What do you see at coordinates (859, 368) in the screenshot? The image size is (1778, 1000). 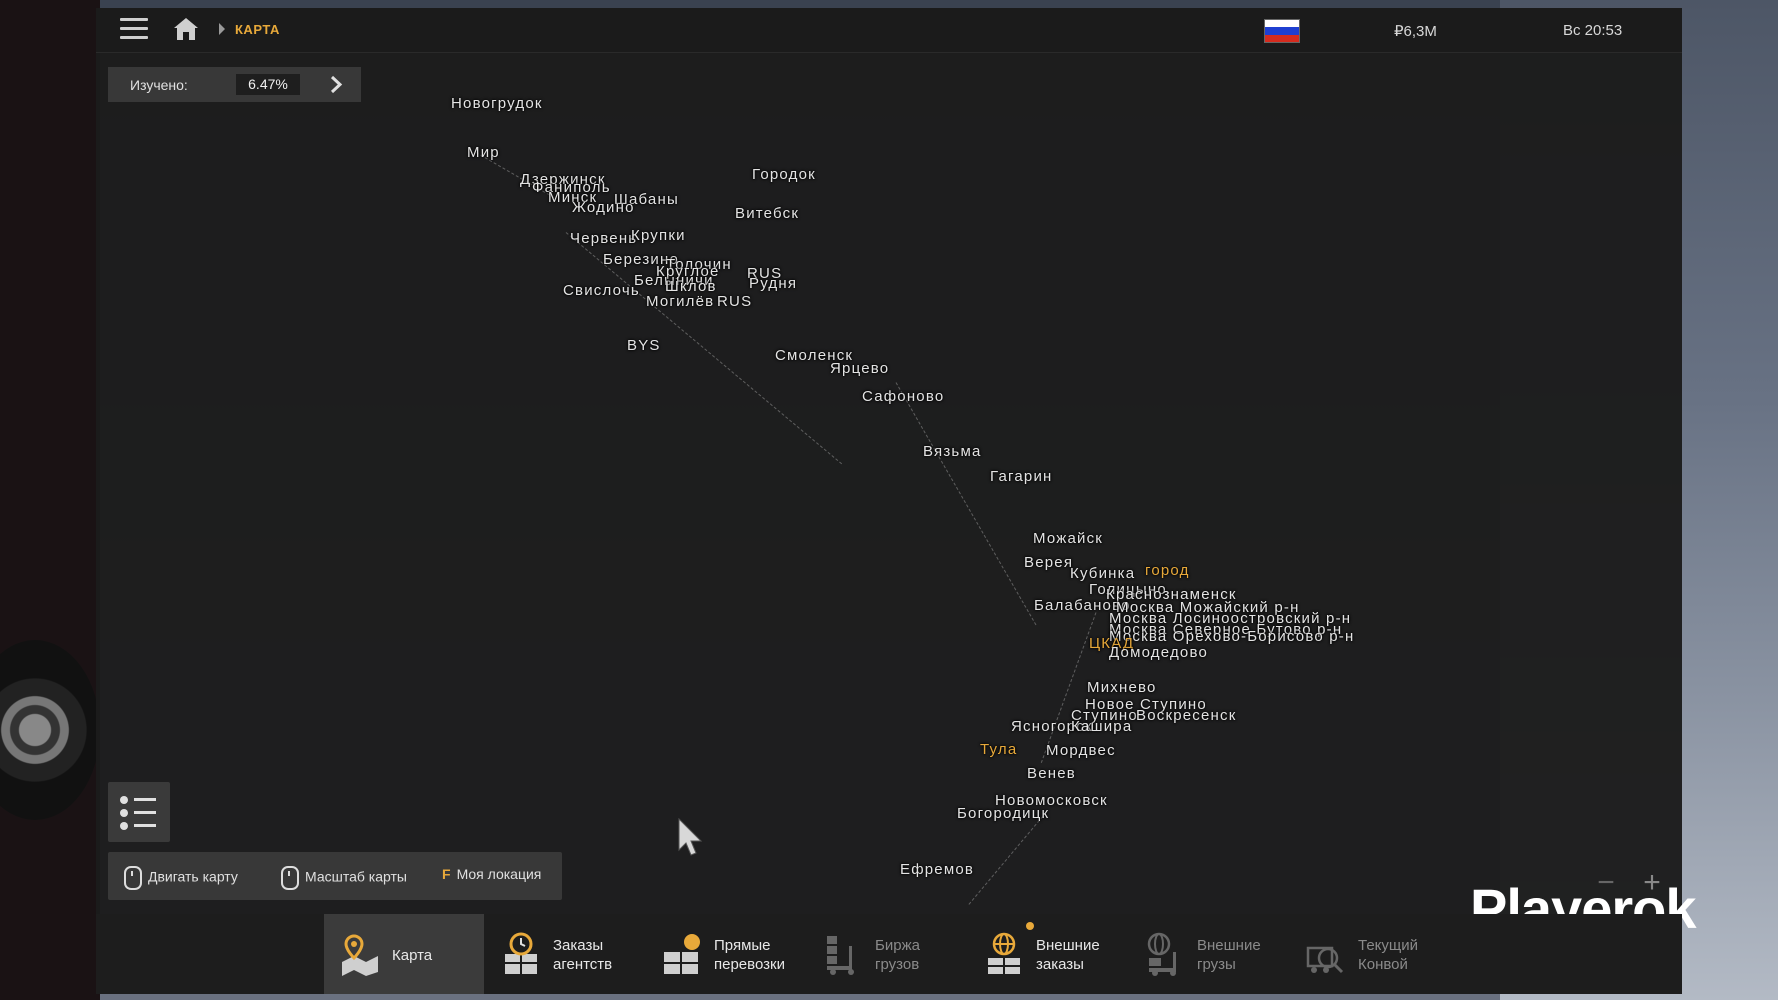 I see `city-label: Ярцево` at bounding box center [859, 368].